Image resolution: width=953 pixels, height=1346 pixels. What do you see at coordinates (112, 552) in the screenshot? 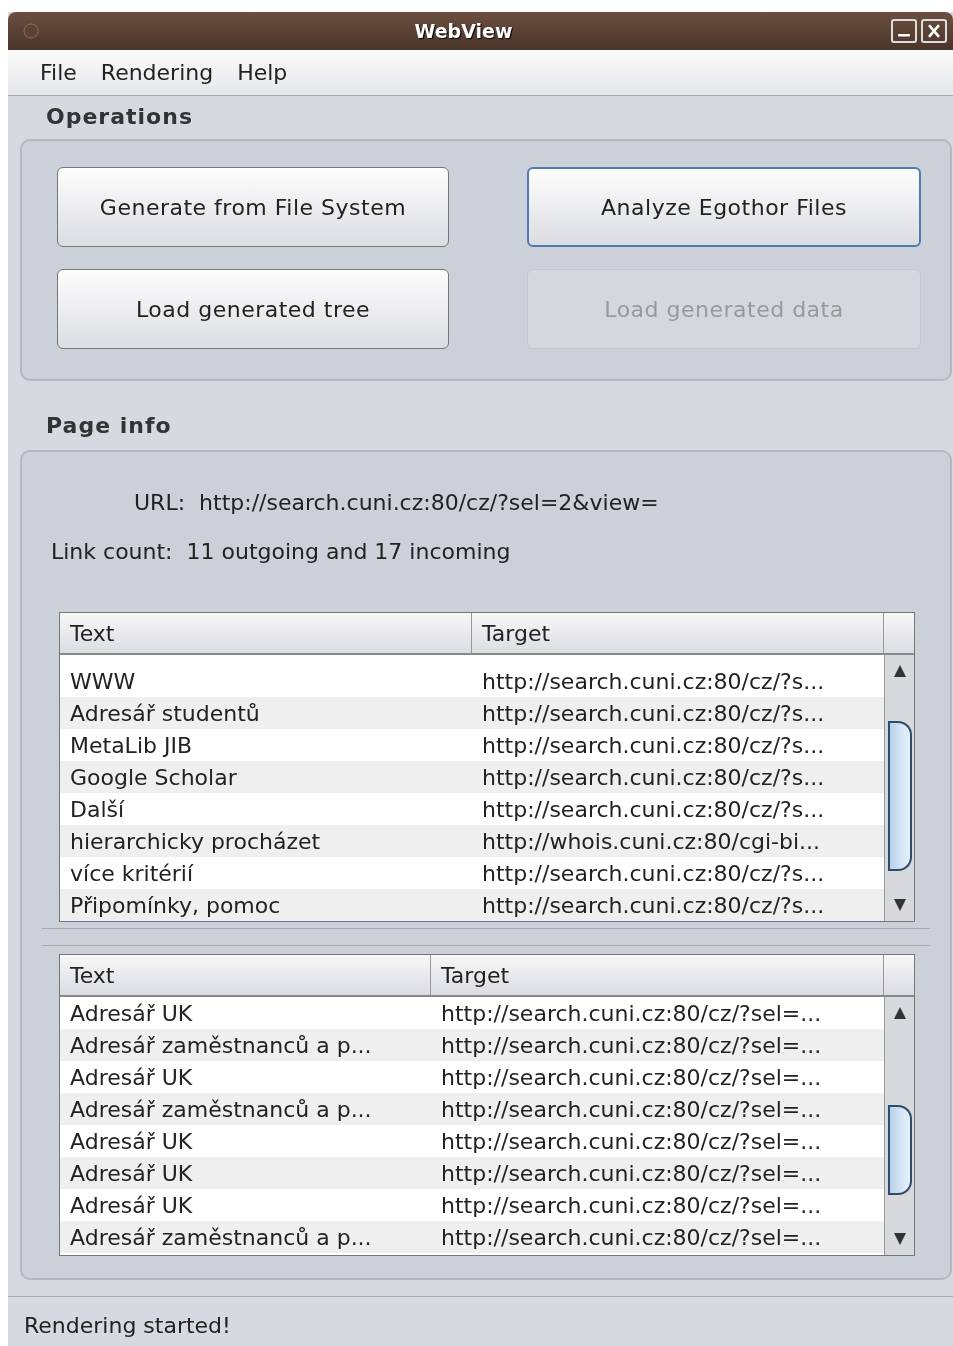
I see `link-count-label: Link count:` at bounding box center [112, 552].